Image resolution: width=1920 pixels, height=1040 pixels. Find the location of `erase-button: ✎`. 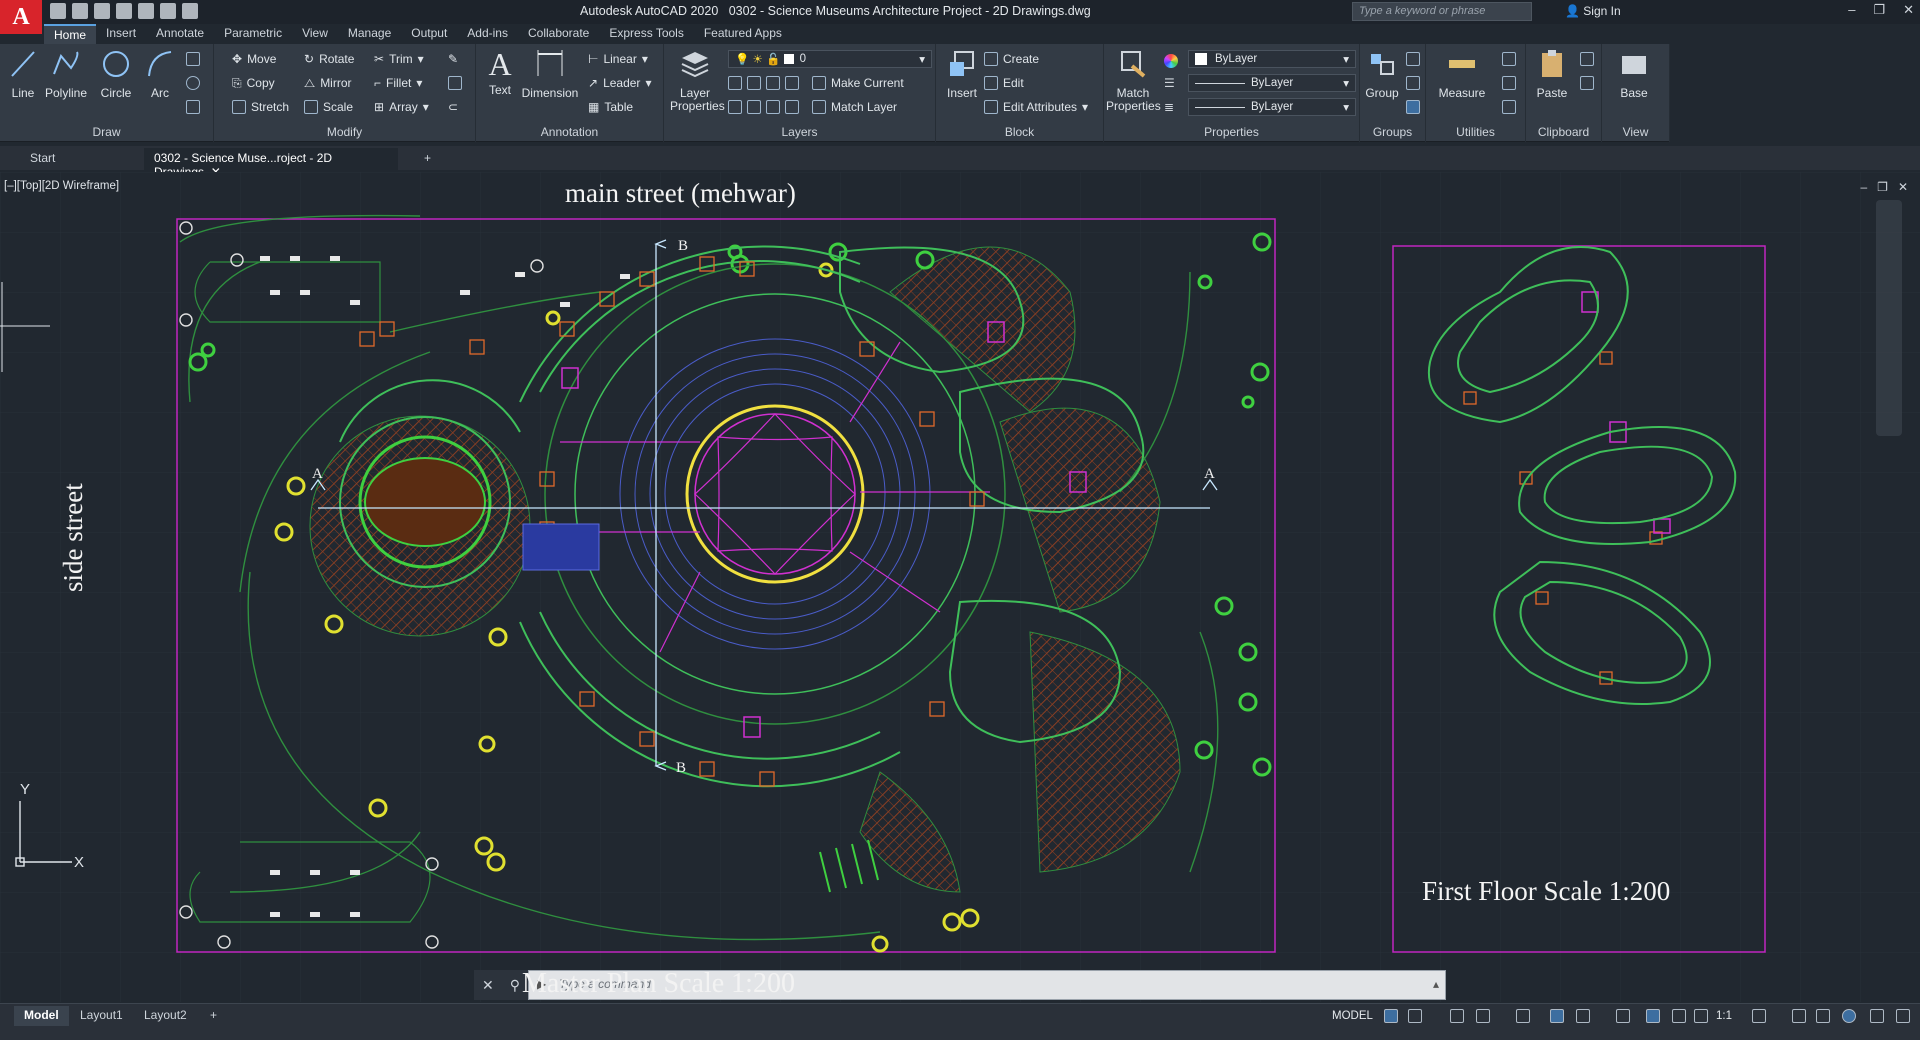

erase-button: ✎ is located at coordinates (453, 59).